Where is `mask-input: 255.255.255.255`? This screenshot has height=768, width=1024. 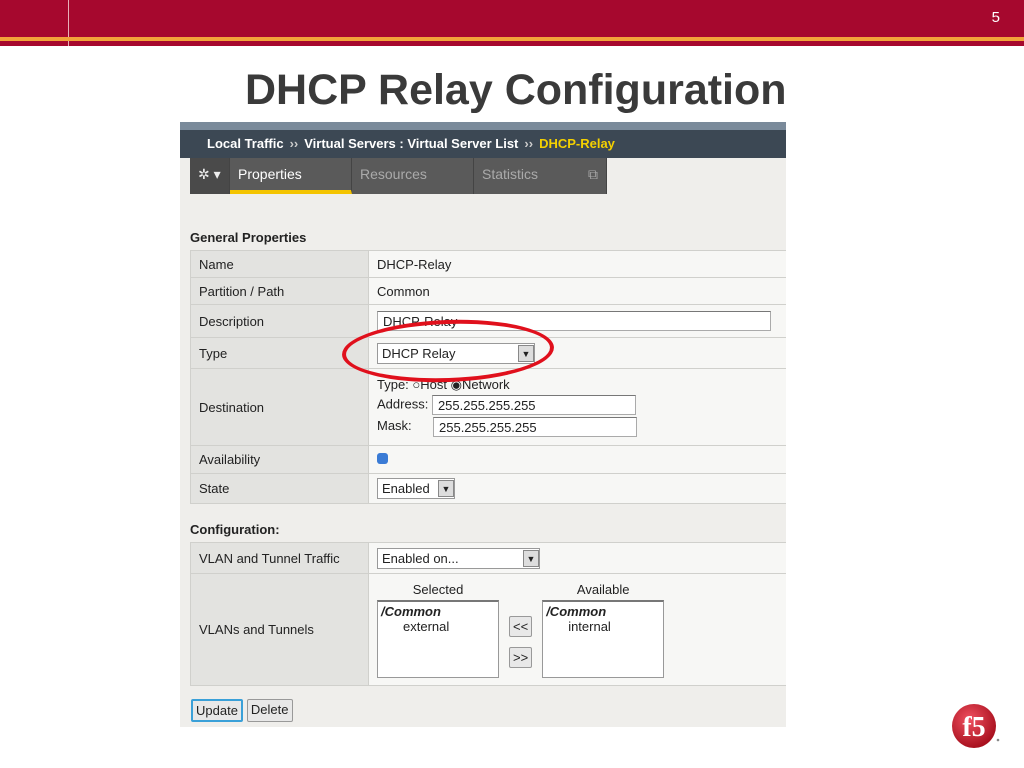 mask-input: 255.255.255.255 is located at coordinates (535, 427).